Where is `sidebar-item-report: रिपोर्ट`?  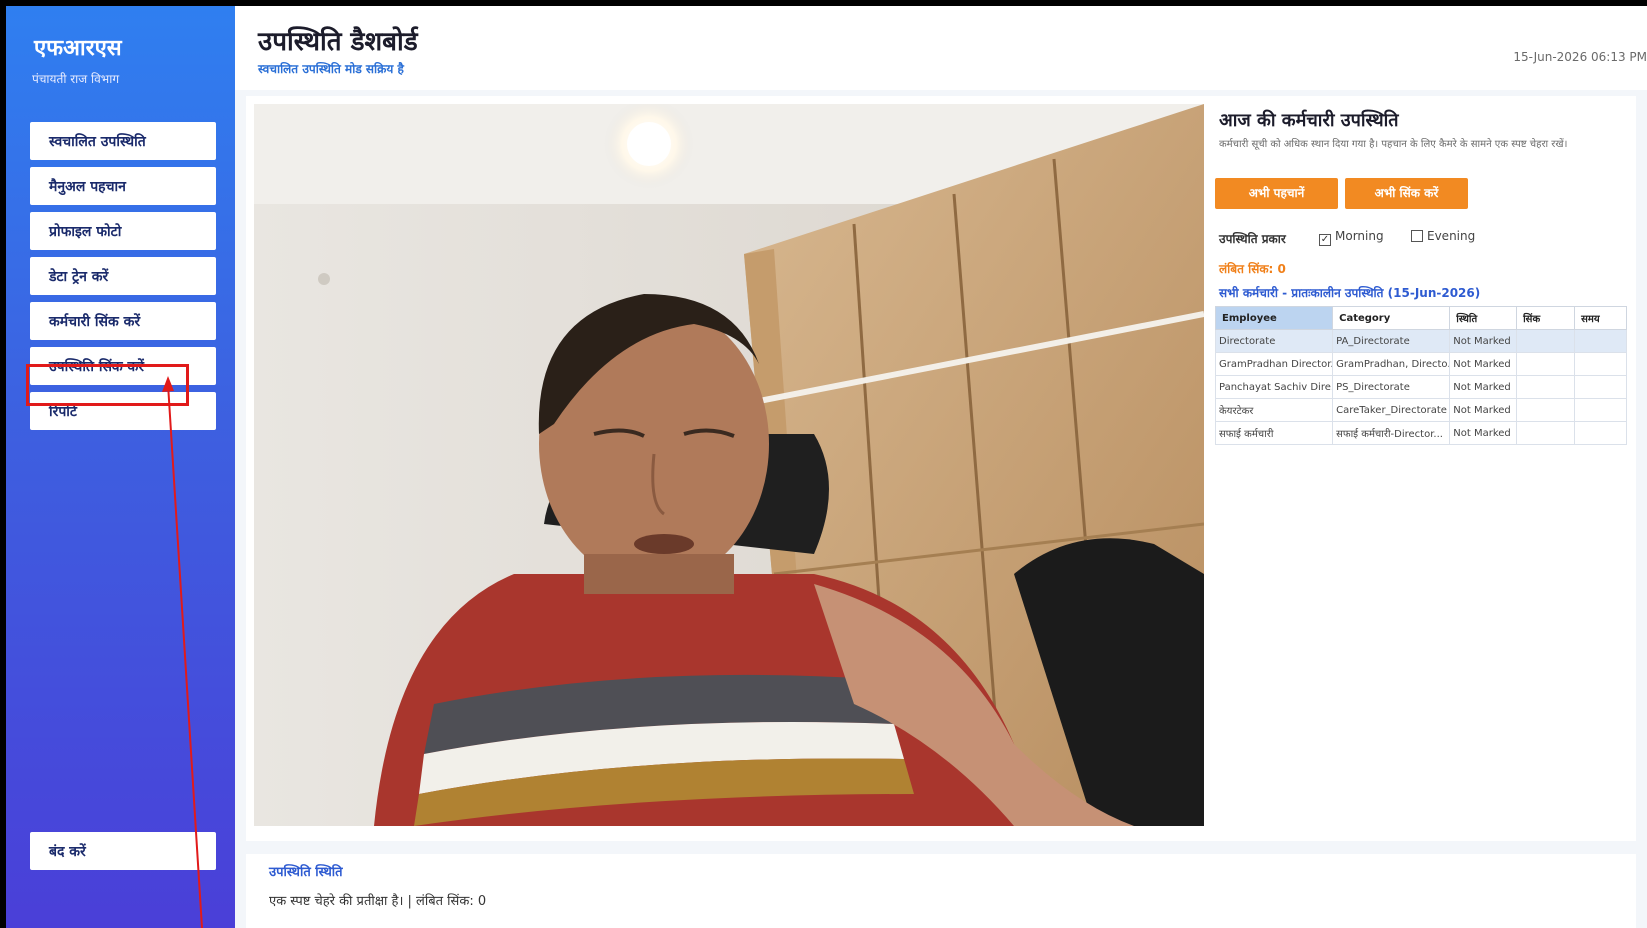 sidebar-item-report: रिपोर्ट is located at coordinates (123, 411).